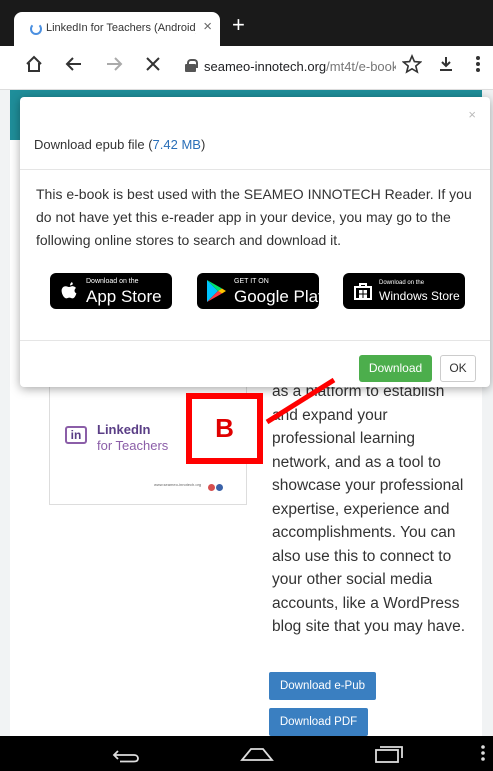  What do you see at coordinates (126, 757) in the screenshot?
I see `back-nav-icon` at bounding box center [126, 757].